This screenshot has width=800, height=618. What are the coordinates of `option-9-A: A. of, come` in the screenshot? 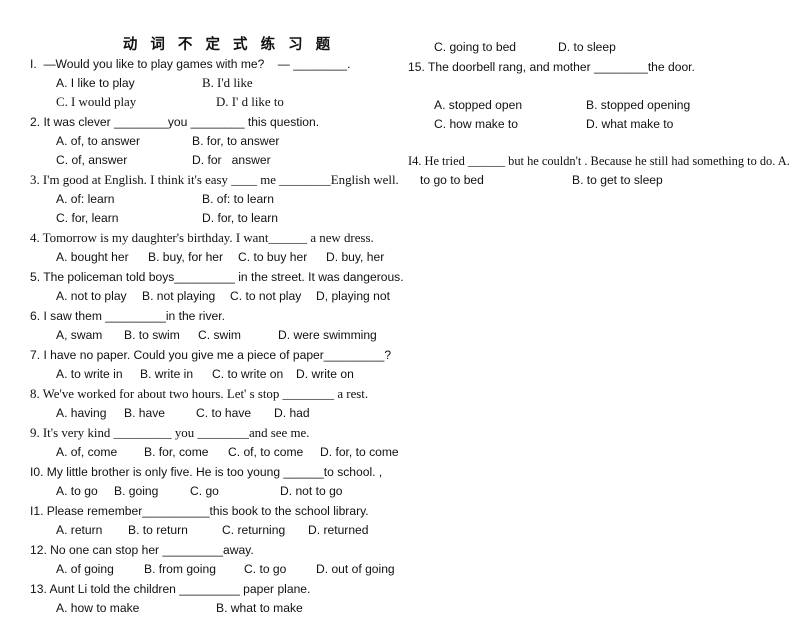 It's located at (100, 452).